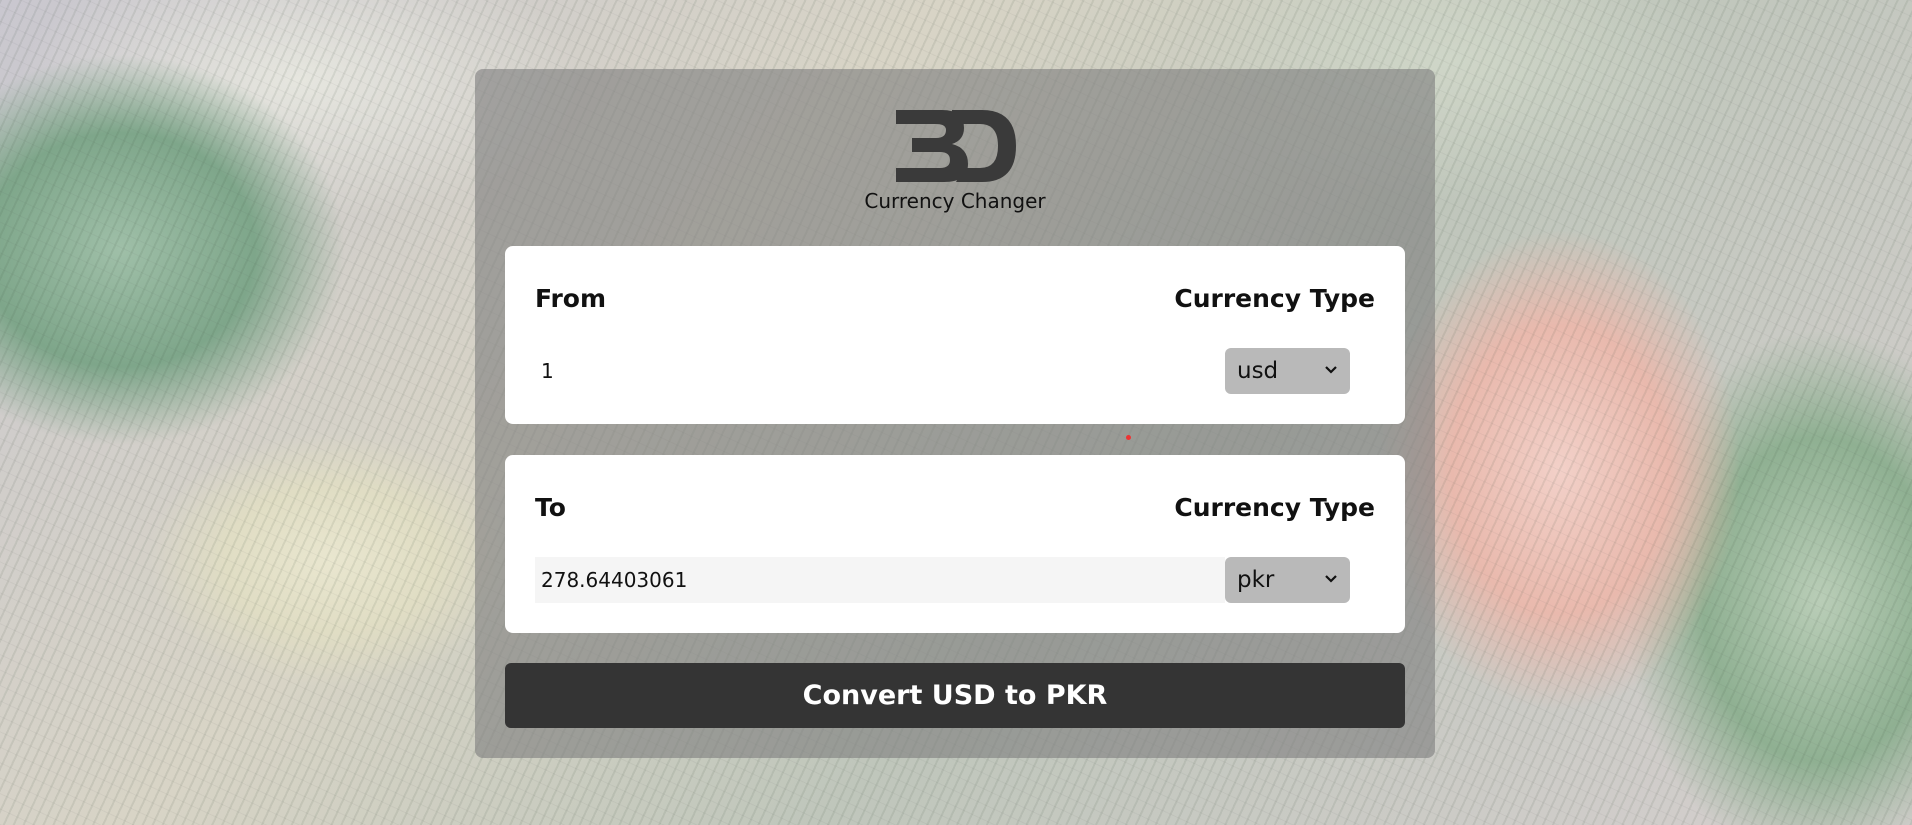 The height and width of the screenshot is (825, 1912). I want to click on from-currency-select: usd, so click(1287, 371).